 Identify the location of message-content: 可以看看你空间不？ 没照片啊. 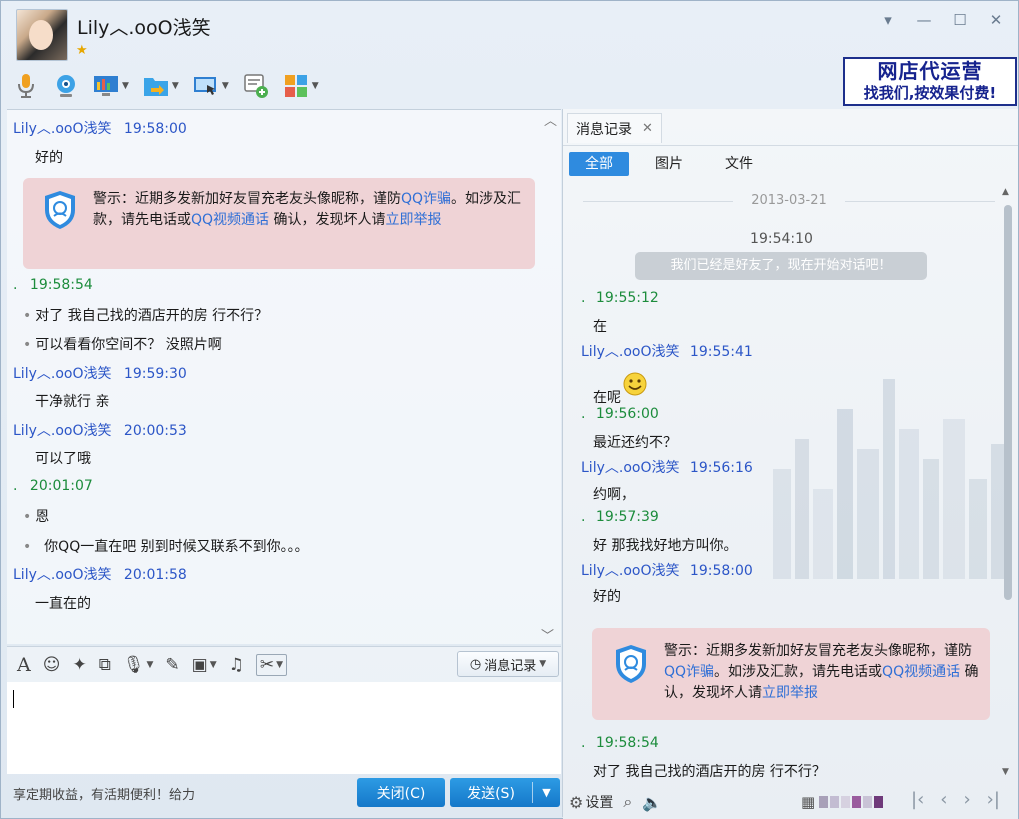
(128, 345).